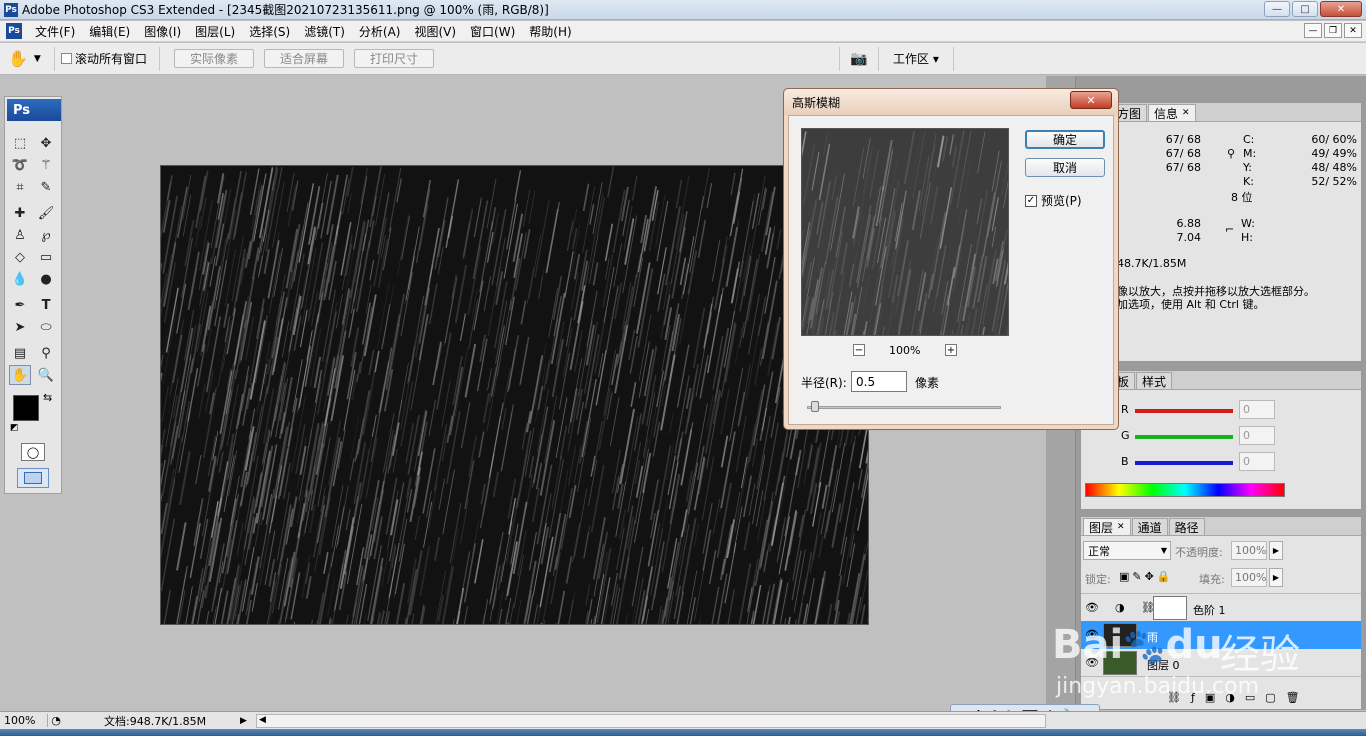 This screenshot has width=1366, height=736. What do you see at coordinates (46, 187) in the screenshot?
I see `slice-tool-icon: ✎` at bounding box center [46, 187].